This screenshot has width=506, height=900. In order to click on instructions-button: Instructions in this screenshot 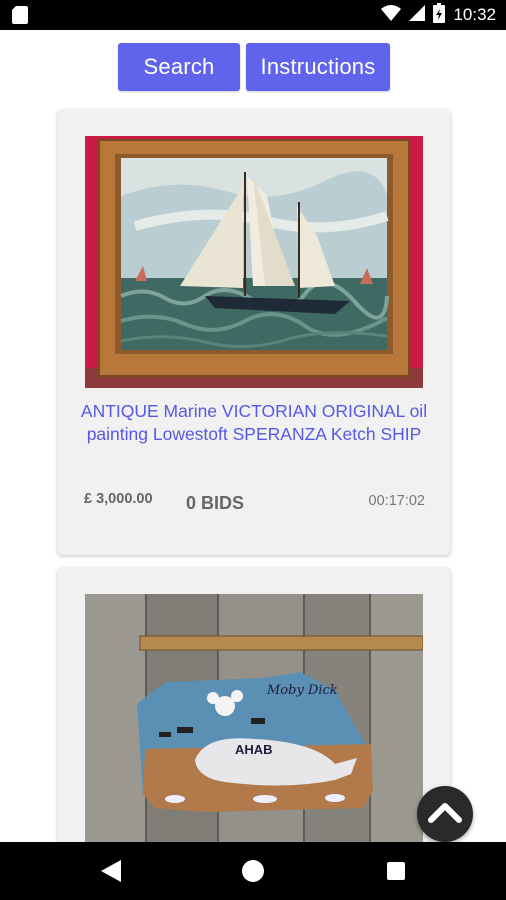, I will do `click(318, 67)`.